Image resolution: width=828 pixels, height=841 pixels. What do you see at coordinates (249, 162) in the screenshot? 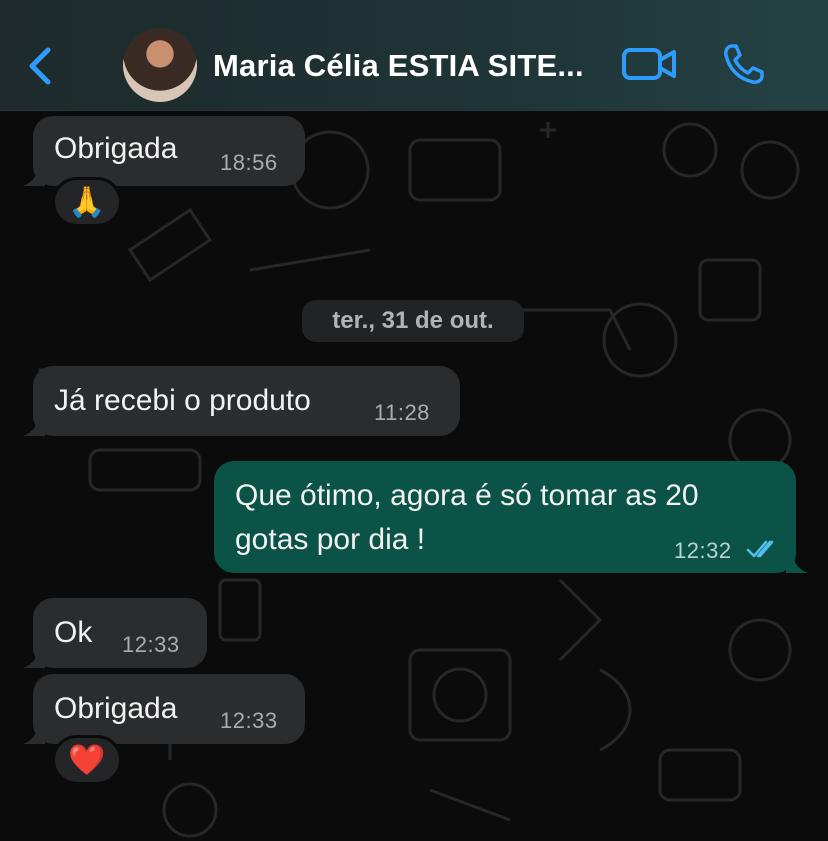
I see `message-time: 18:56` at bounding box center [249, 162].